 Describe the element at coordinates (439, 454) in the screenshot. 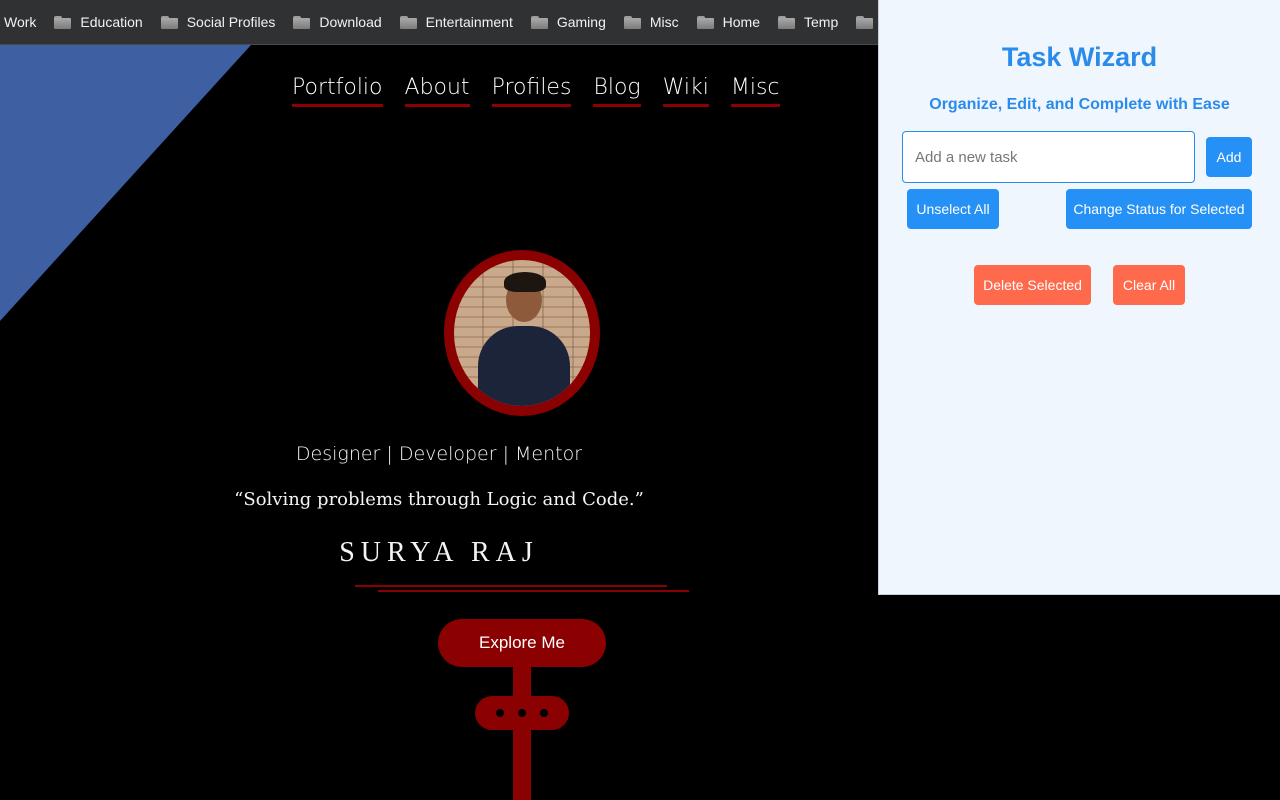

I see `tagline: Designer | Developer | Mentor` at that location.